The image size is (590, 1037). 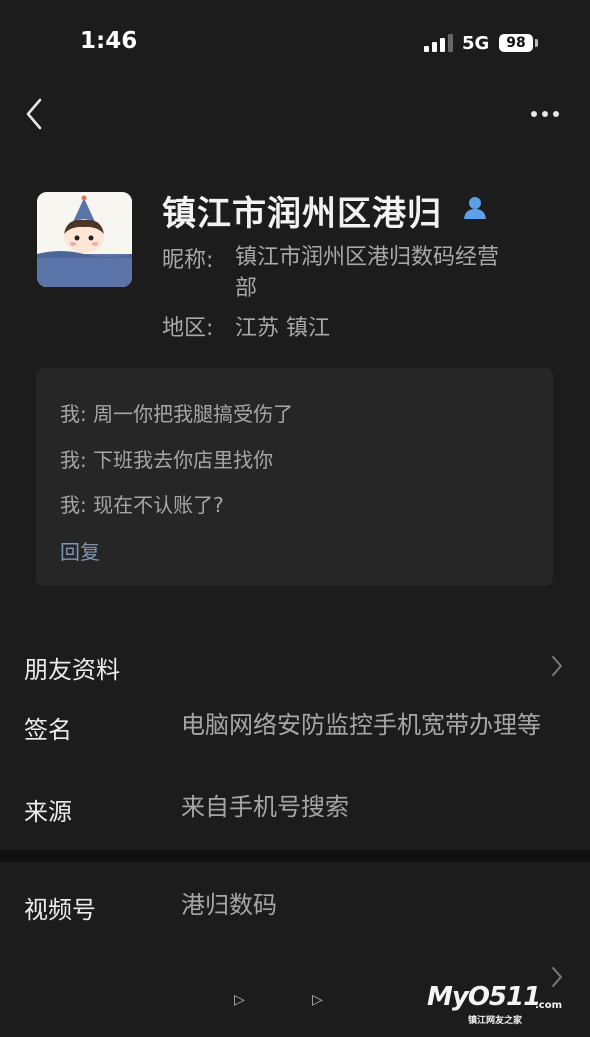 I want to click on battery-icon: 98, so click(x=516, y=43).